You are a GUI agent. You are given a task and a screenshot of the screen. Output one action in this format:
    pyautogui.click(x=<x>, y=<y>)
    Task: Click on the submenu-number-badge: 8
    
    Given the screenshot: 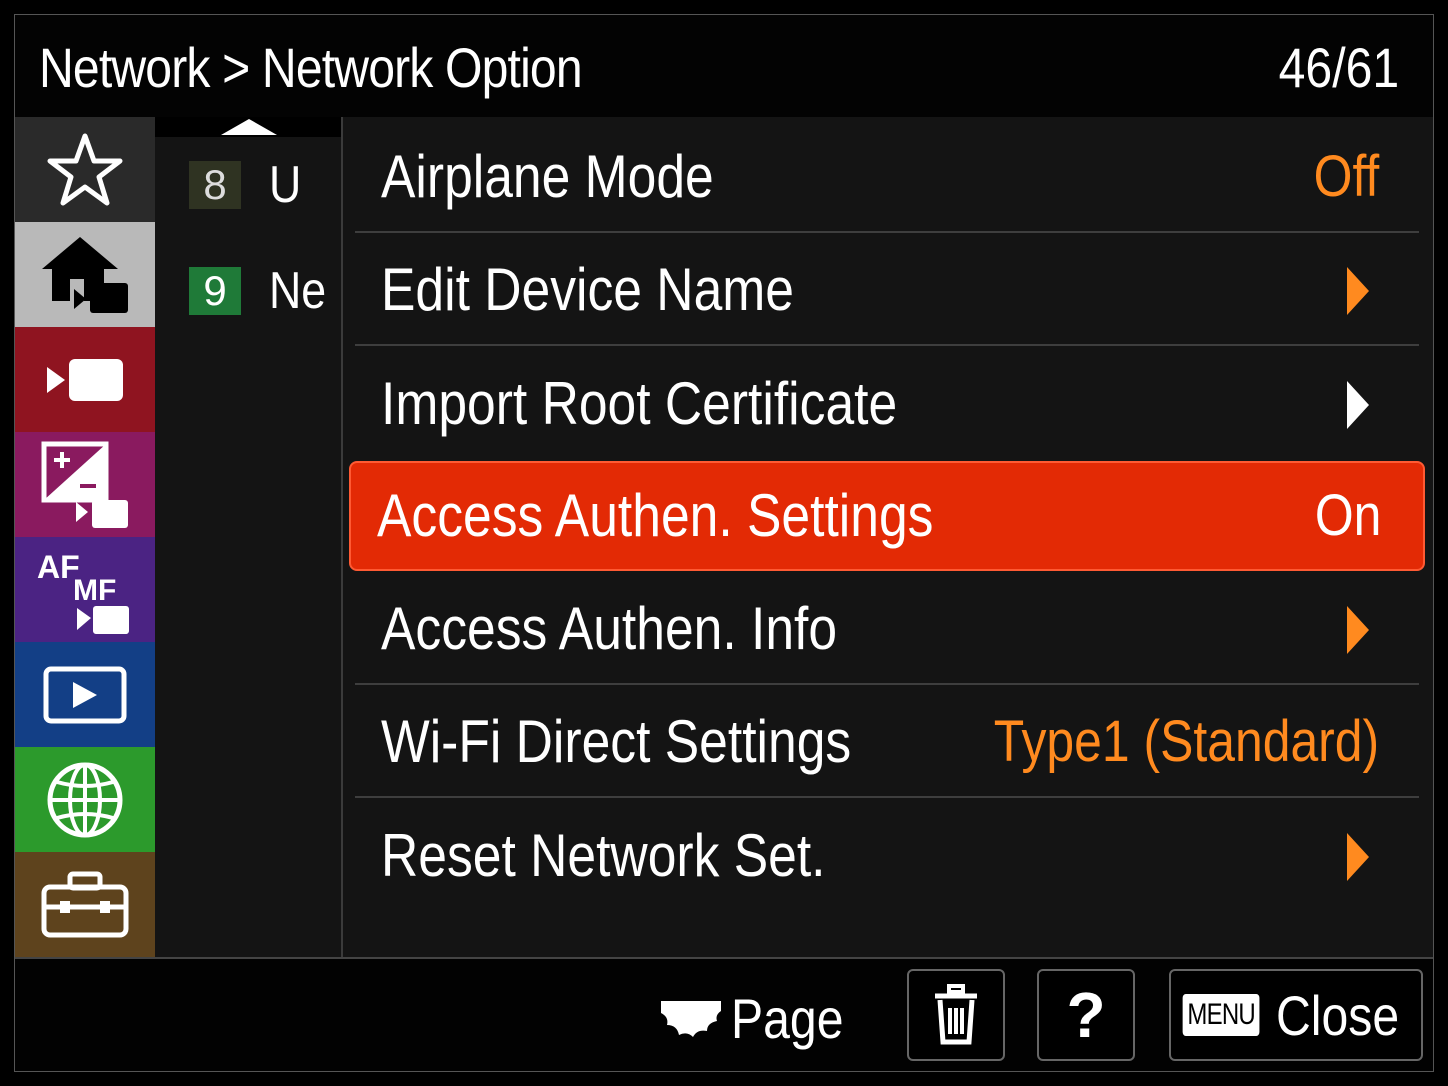 What is the action you would take?
    pyautogui.click(x=215, y=185)
    